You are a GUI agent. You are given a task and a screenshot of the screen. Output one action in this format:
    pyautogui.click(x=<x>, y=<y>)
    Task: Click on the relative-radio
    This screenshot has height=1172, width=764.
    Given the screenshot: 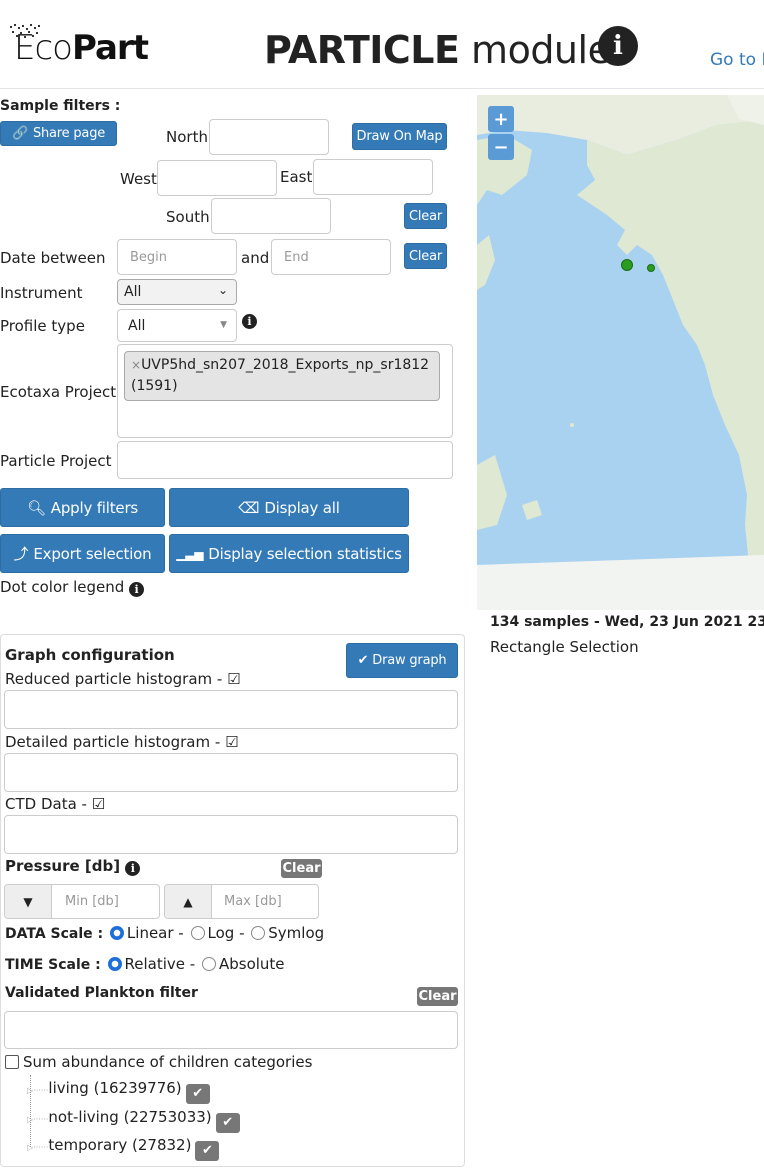 What is the action you would take?
    pyautogui.click(x=114, y=964)
    